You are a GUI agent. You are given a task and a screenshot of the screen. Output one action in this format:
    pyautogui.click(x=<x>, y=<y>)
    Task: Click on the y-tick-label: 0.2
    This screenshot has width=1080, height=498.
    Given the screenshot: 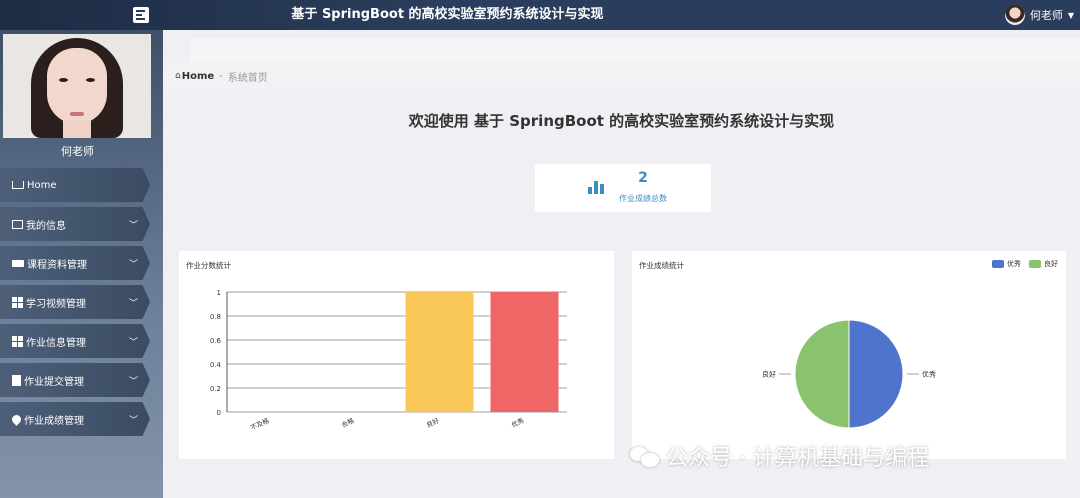 What is the action you would take?
    pyautogui.click(x=215, y=389)
    